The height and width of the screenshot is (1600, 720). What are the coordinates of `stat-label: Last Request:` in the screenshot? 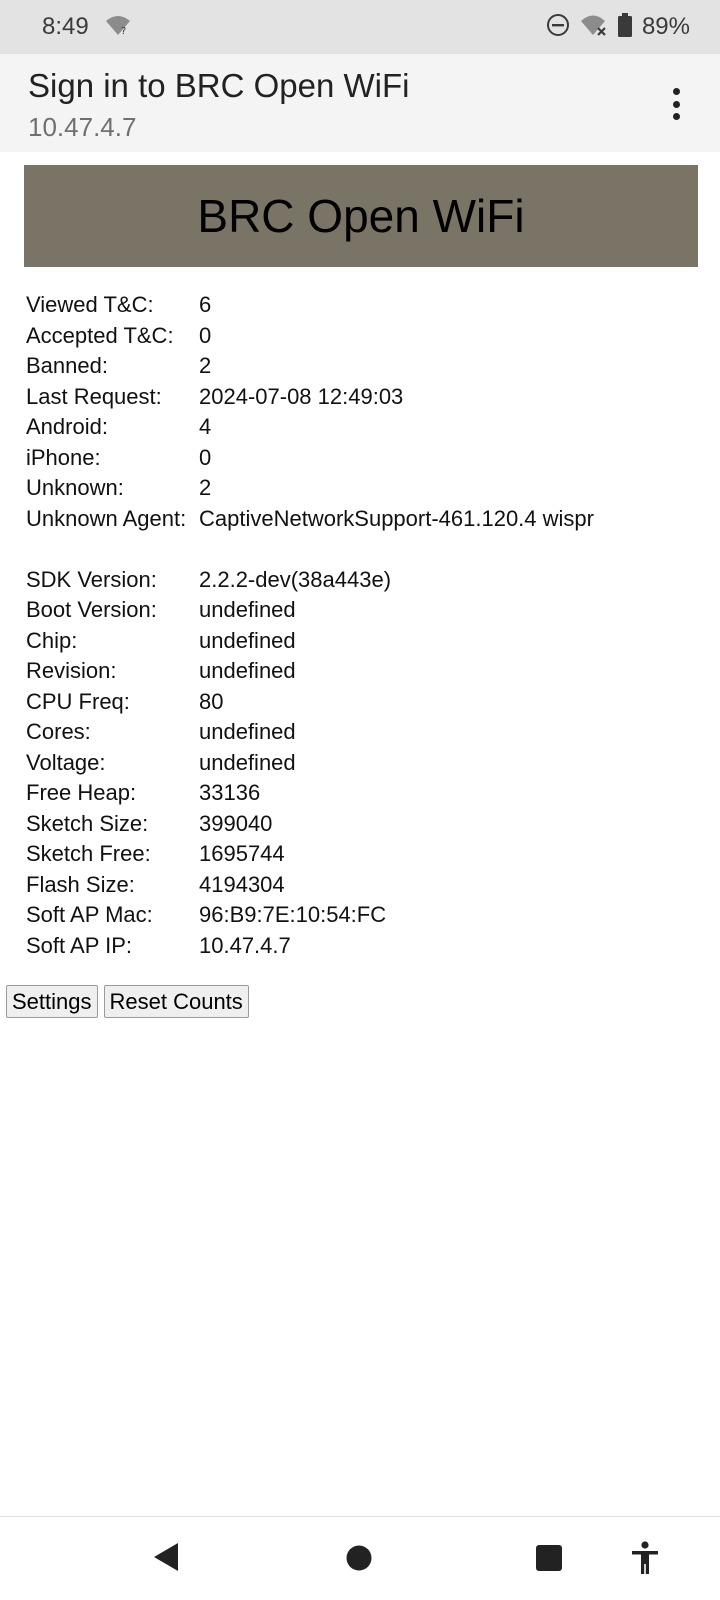 It's located at (94, 396).